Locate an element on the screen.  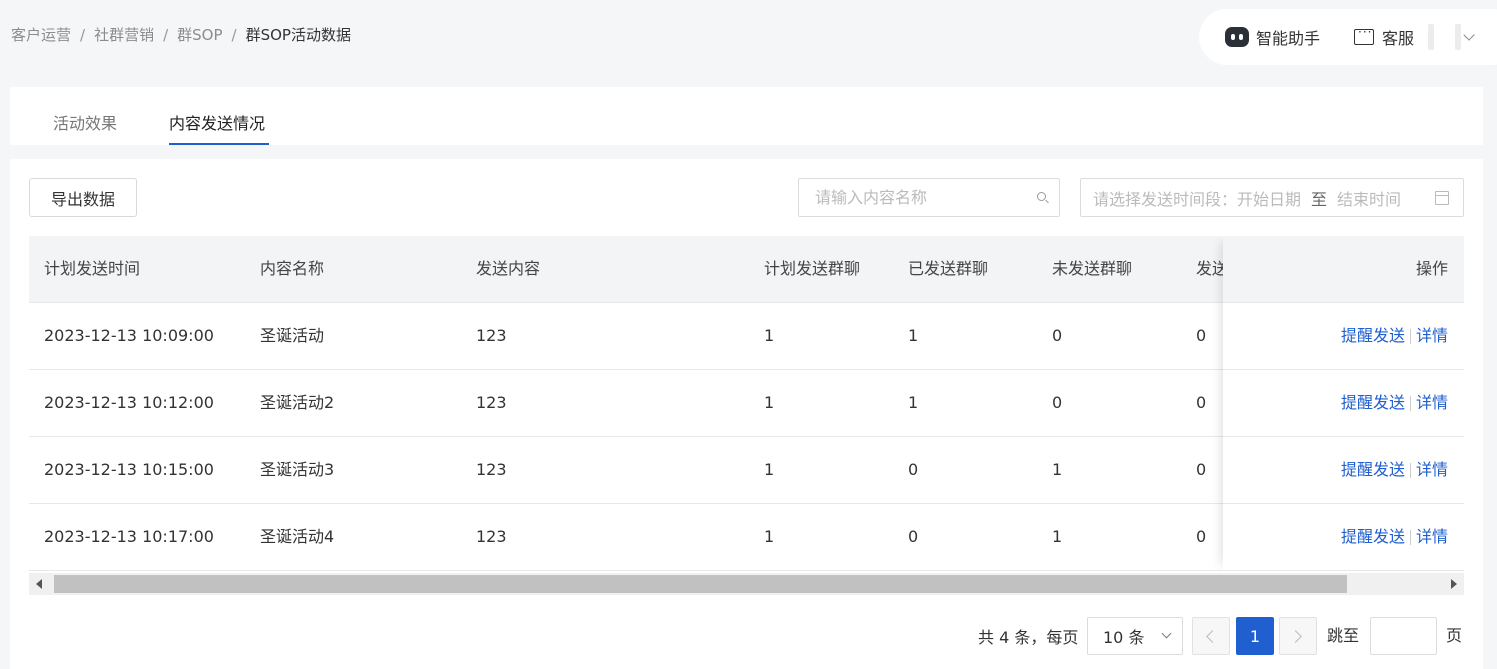
breadcrumb-current: 群SOP活动数据 is located at coordinates (298, 35).